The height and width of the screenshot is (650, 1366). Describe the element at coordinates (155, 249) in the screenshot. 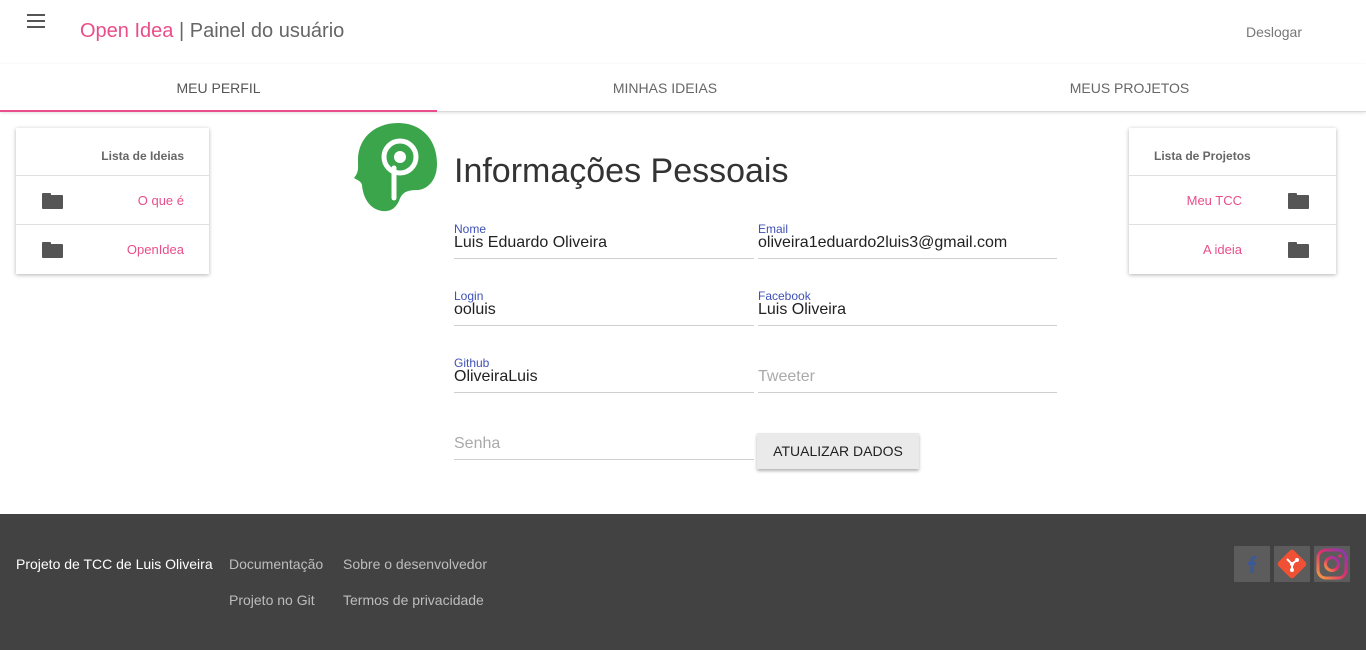

I see `idea-item-label: OpenIdea` at that location.